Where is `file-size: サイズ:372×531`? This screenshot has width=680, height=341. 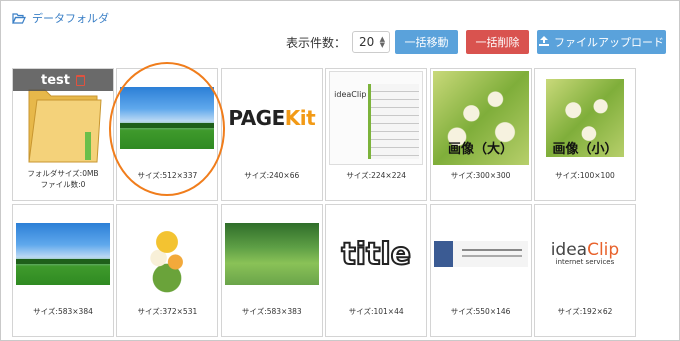 file-size: サイズ:372×531 is located at coordinates (167, 311).